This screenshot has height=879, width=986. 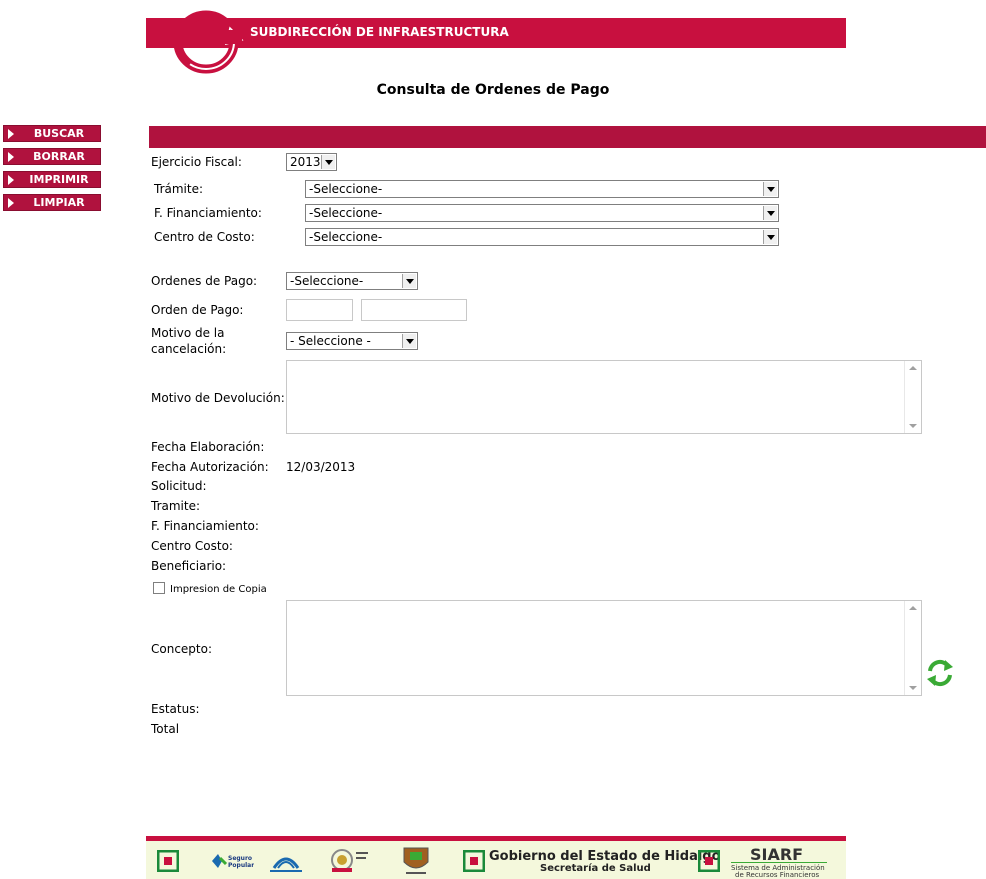 What do you see at coordinates (192, 546) in the screenshot?
I see `centro-costo2-label: Centro Costo:` at bounding box center [192, 546].